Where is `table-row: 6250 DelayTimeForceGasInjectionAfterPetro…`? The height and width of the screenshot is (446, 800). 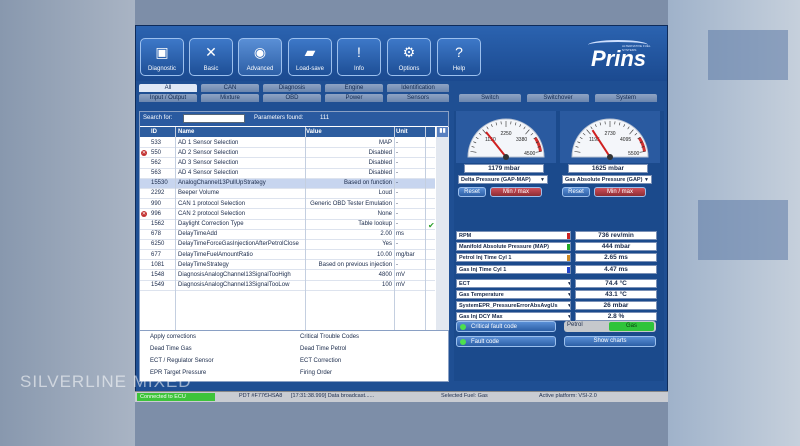
table-row: 6250 DelayTimeForceGasInjectionAfterPetro… is located at coordinates (287, 245).